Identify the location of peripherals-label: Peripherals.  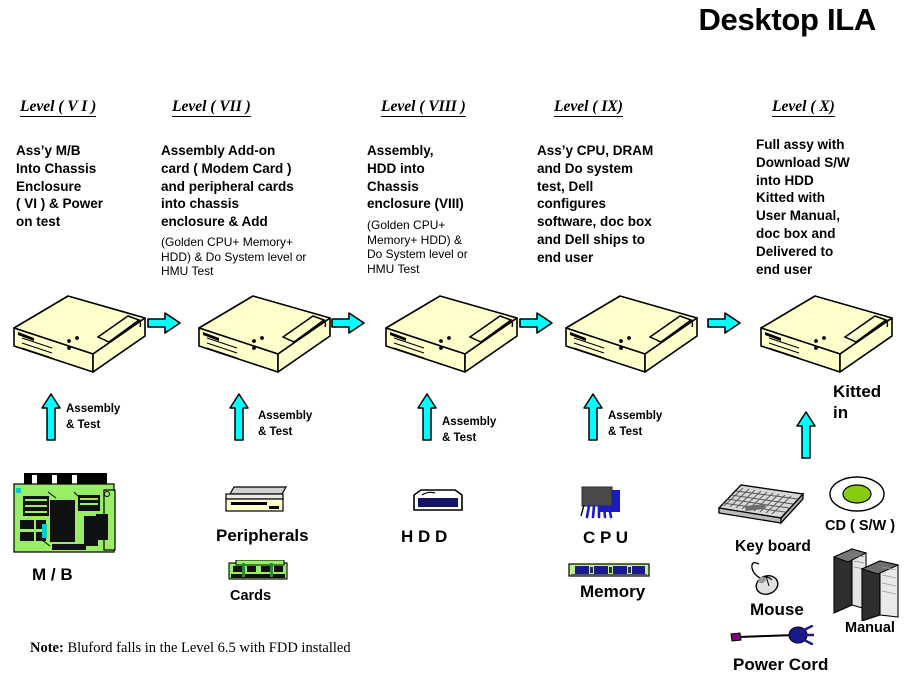
(262, 535).